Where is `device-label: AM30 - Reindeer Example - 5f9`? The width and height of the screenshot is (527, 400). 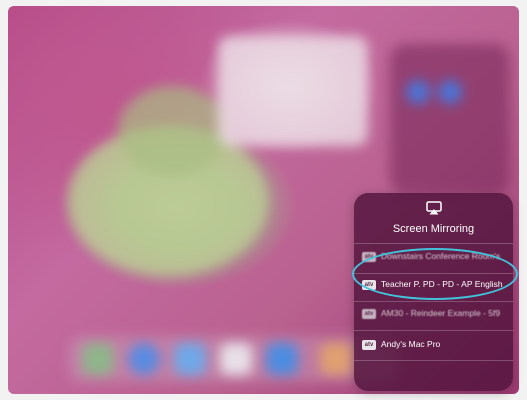 device-label: AM30 - Reindeer Example - 5f9 is located at coordinates (441, 313).